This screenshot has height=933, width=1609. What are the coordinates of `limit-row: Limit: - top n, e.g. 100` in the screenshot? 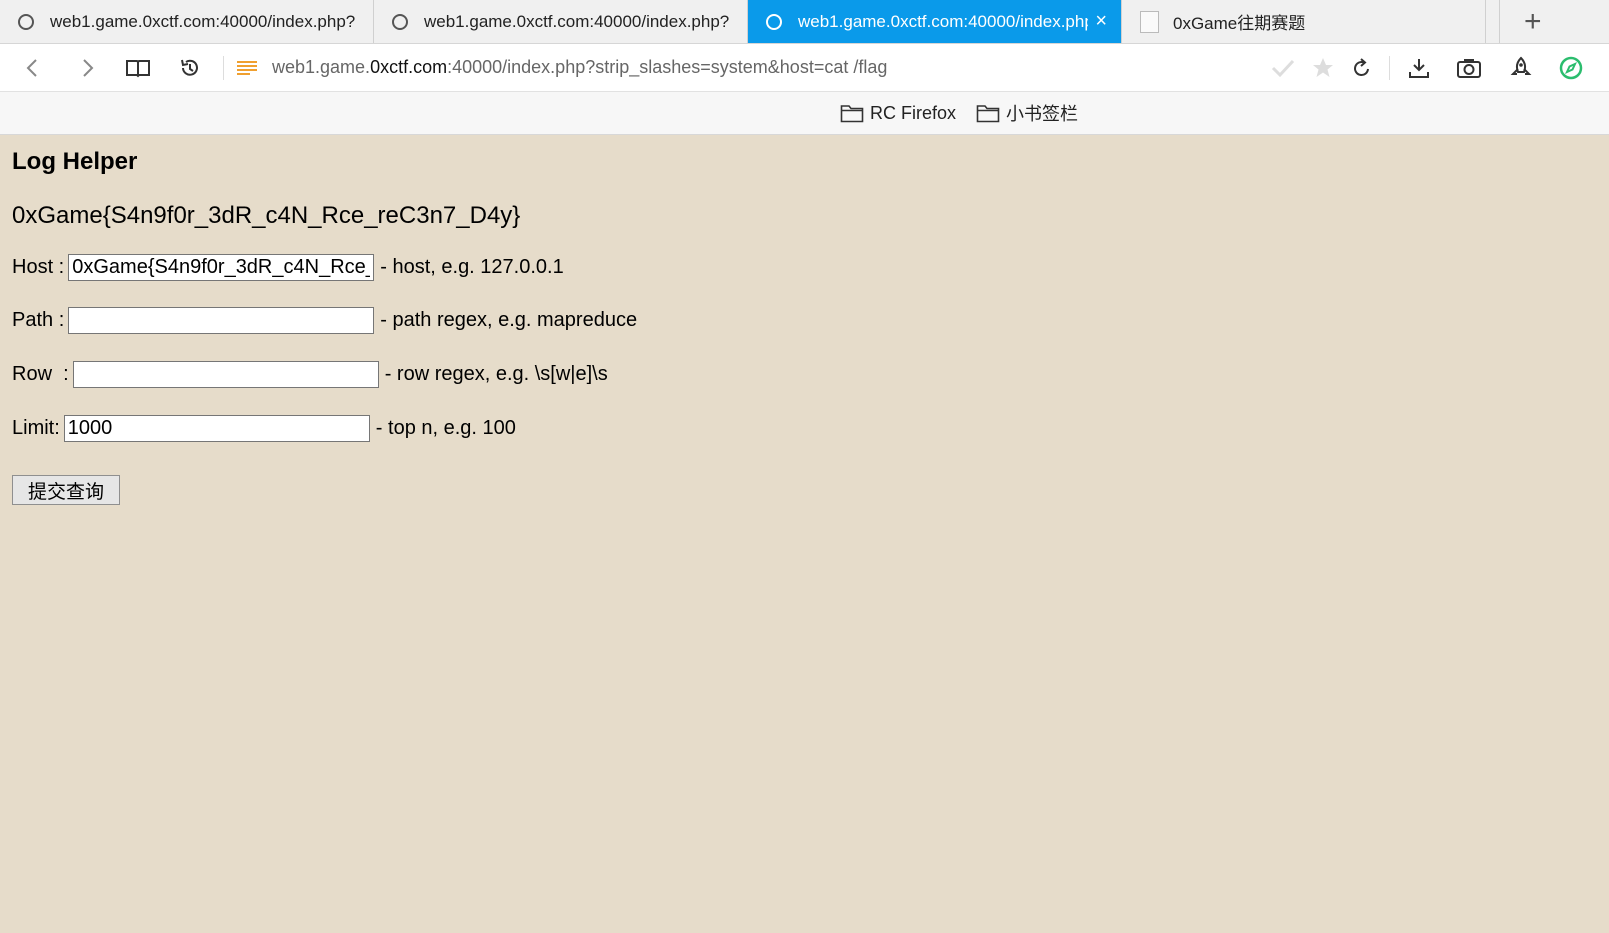 It's located at (264, 428).